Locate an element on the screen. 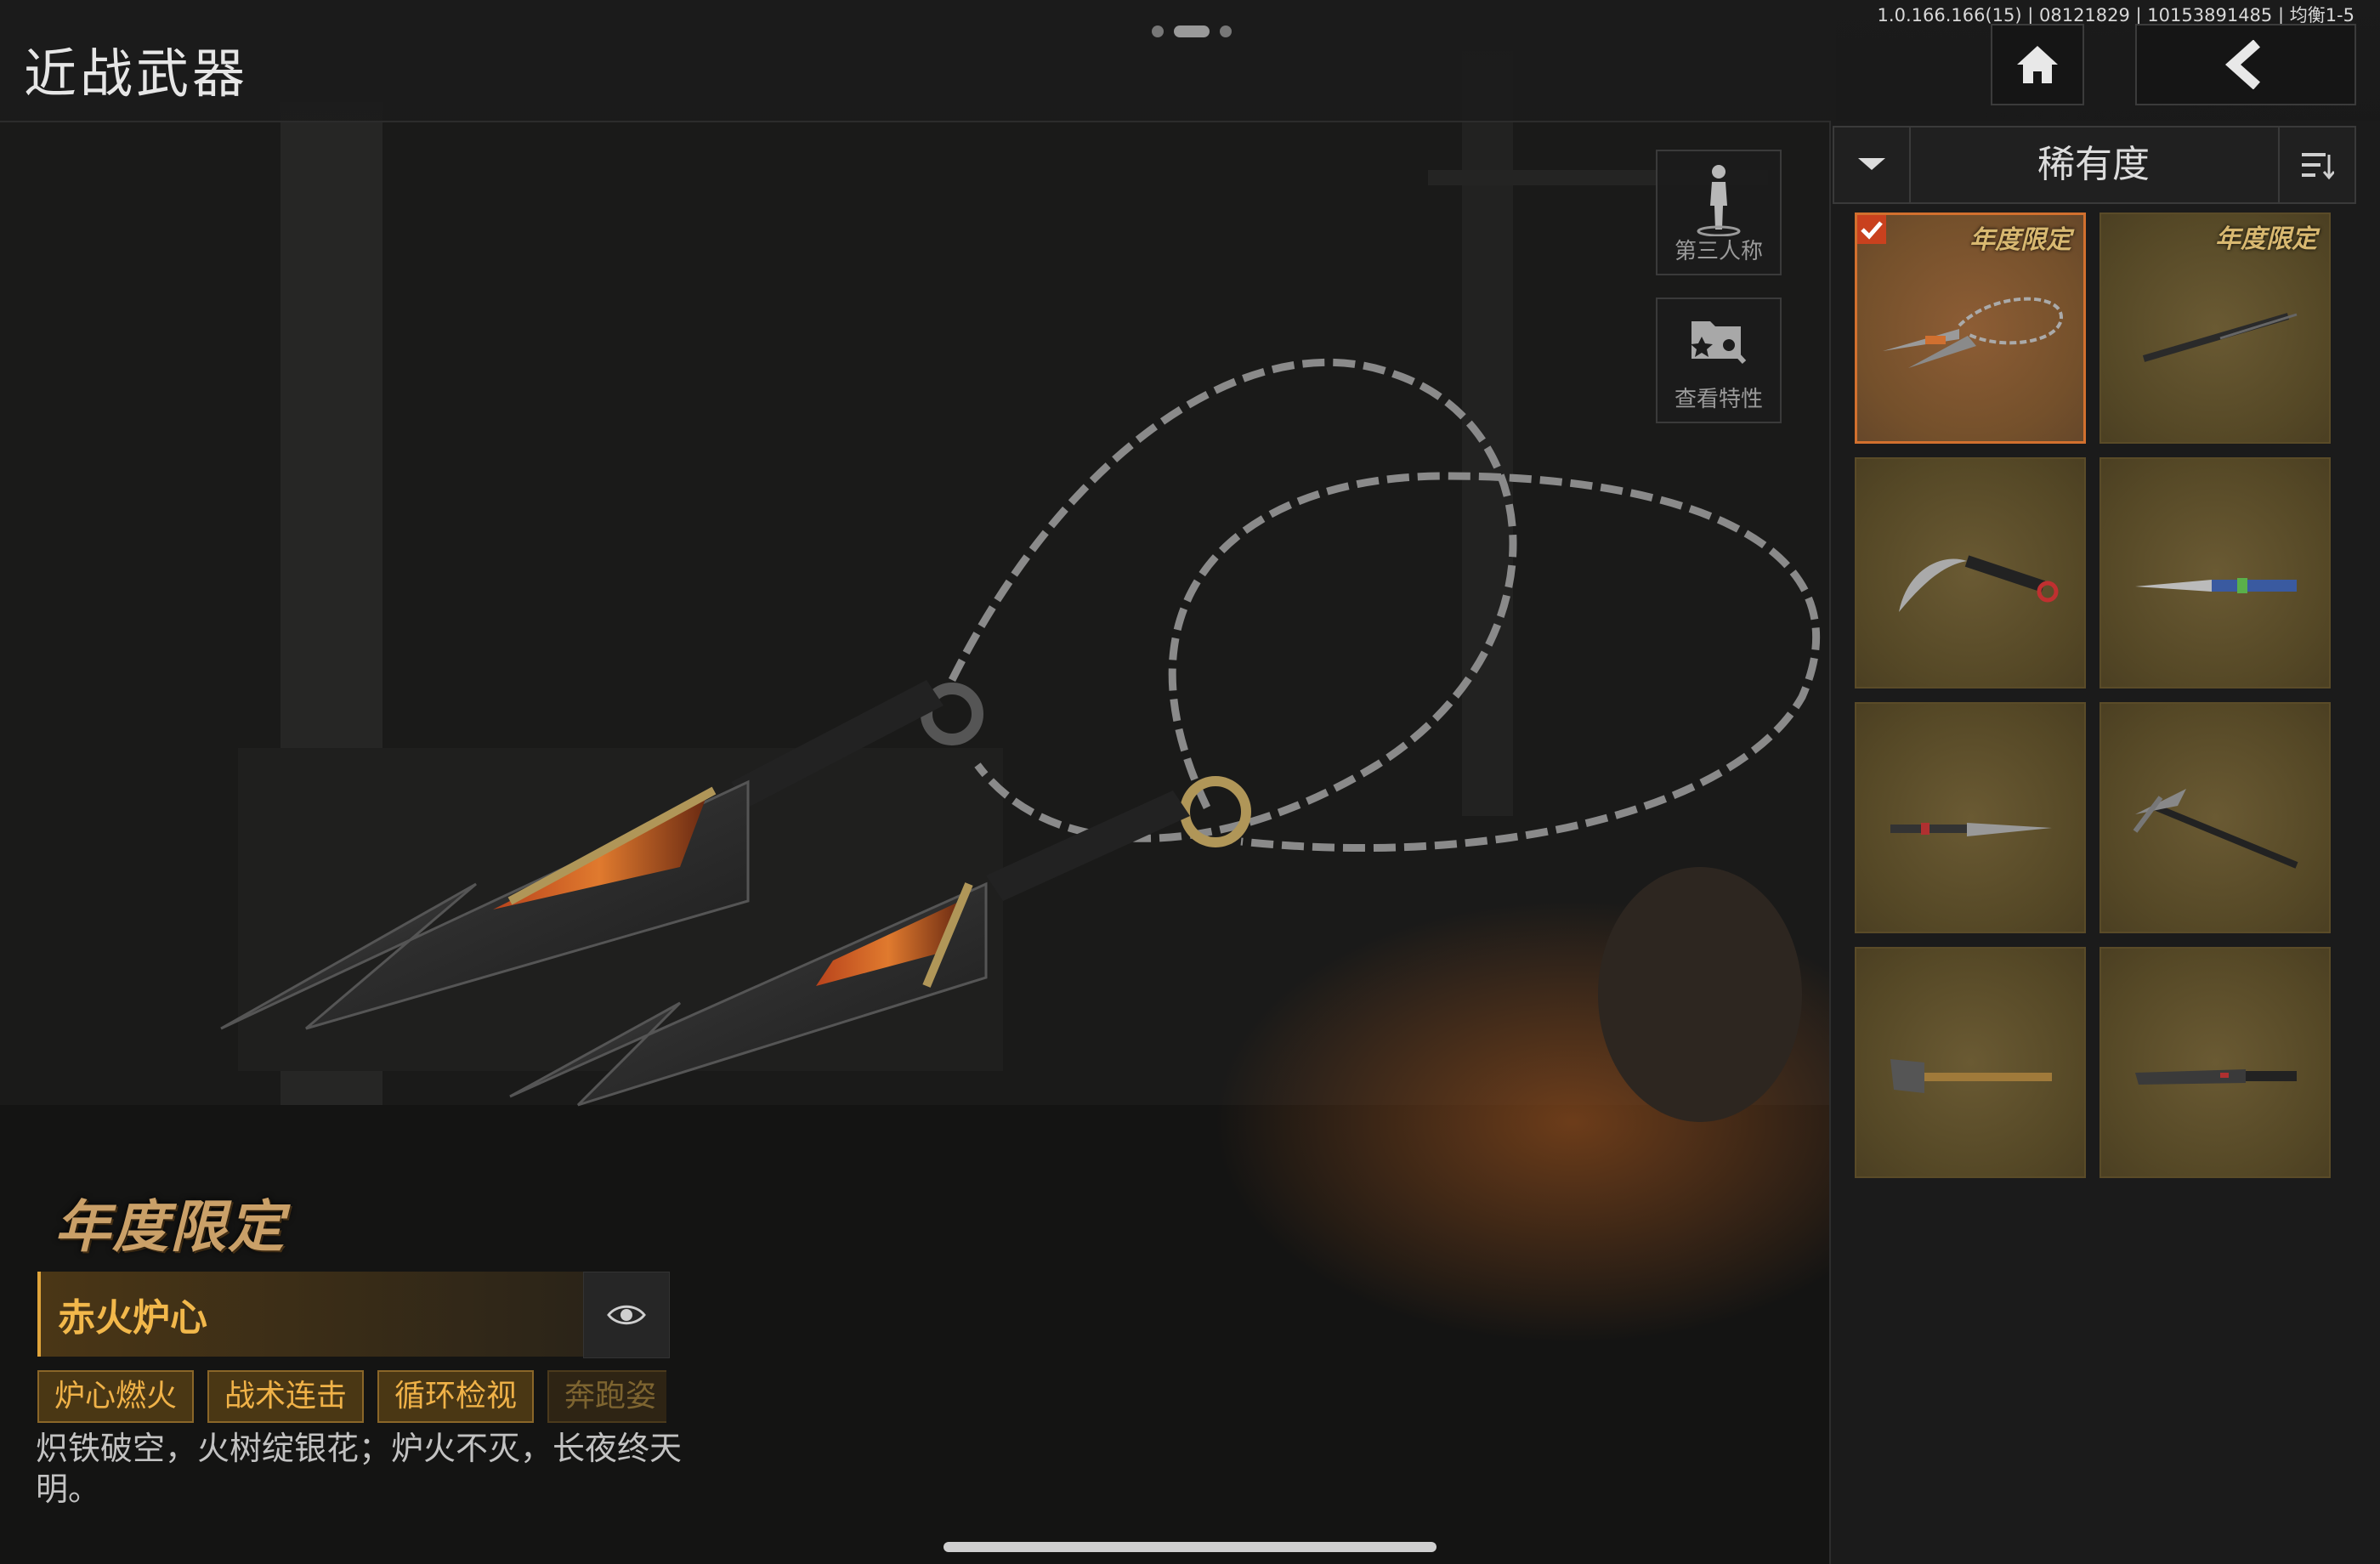 The width and height of the screenshot is (2380, 1564). feature-tag: 循环检视 is located at coordinates (456, 1396).